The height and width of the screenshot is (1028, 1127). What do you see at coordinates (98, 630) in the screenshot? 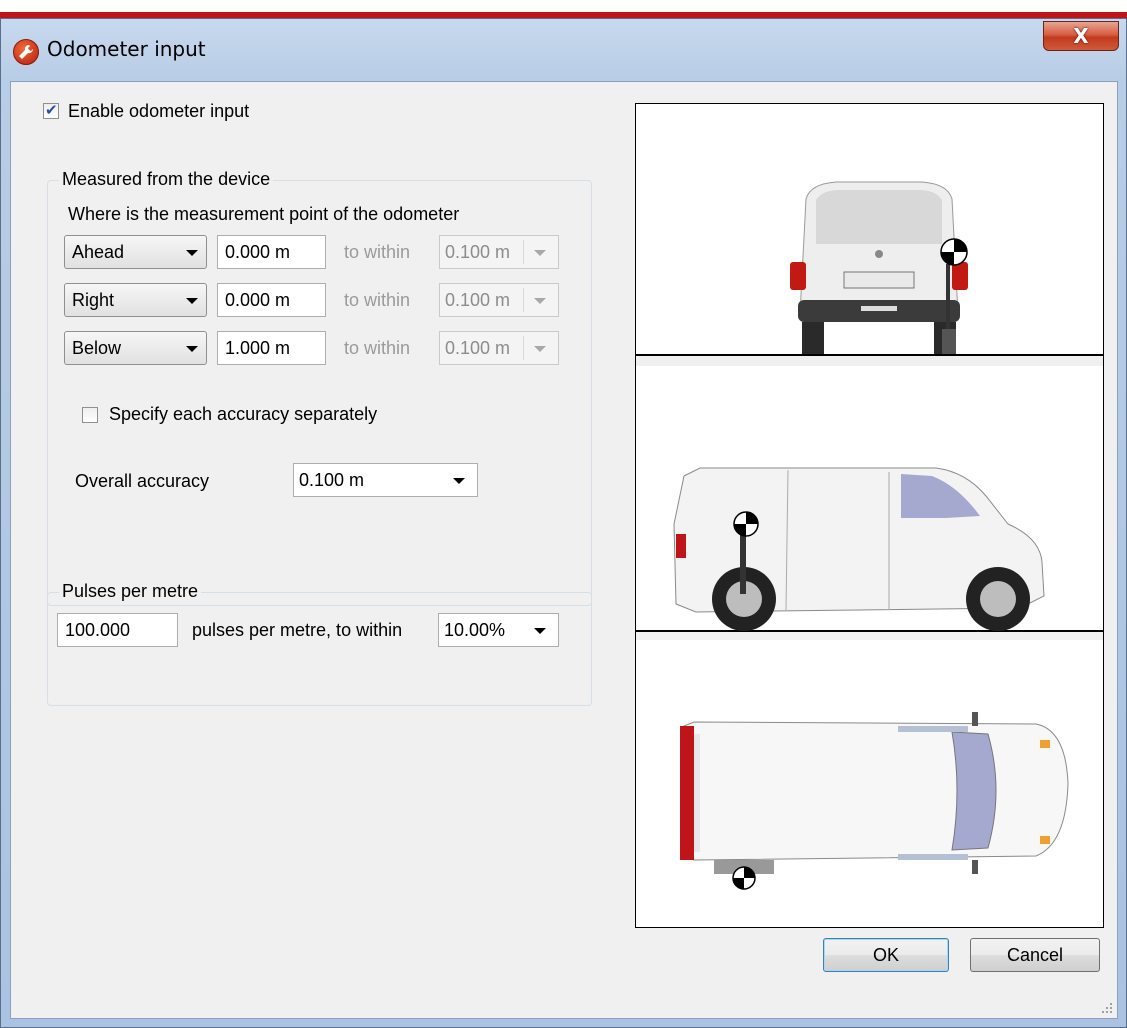
I see `pulses-value: 100.000` at bounding box center [98, 630].